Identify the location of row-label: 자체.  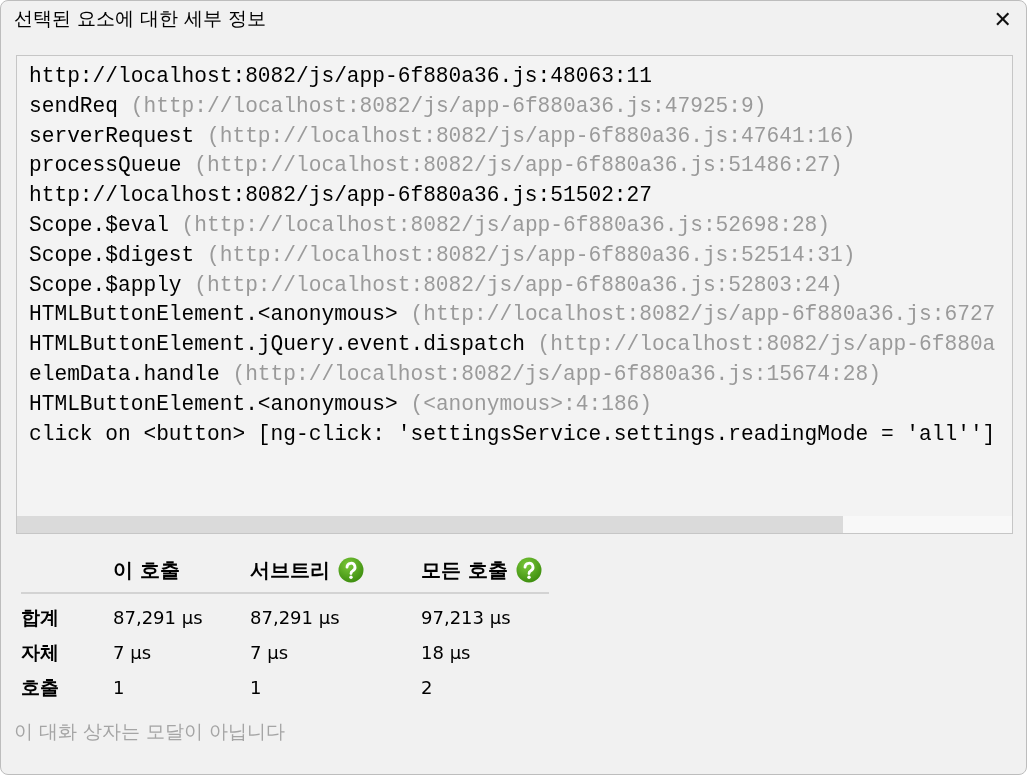
(40, 652).